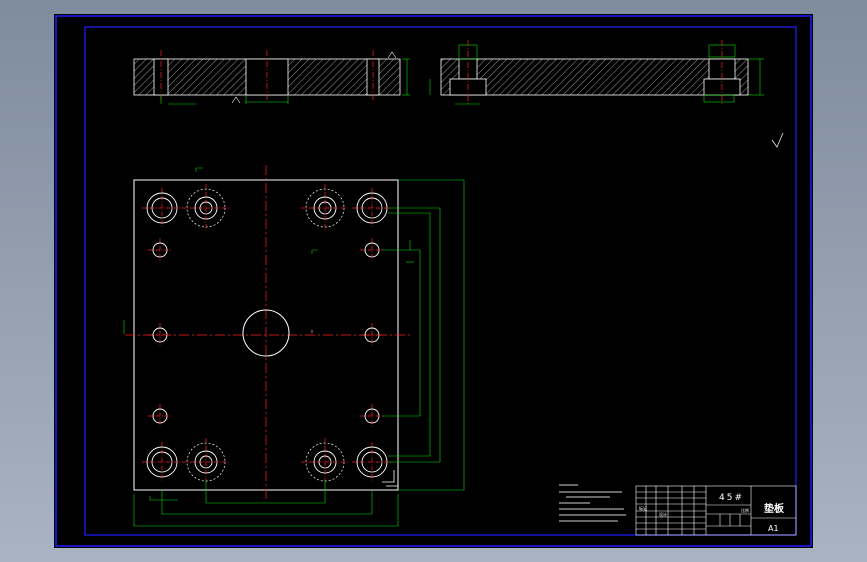 The width and height of the screenshot is (867, 562). I want to click on section-view-left, so click(271, 77).